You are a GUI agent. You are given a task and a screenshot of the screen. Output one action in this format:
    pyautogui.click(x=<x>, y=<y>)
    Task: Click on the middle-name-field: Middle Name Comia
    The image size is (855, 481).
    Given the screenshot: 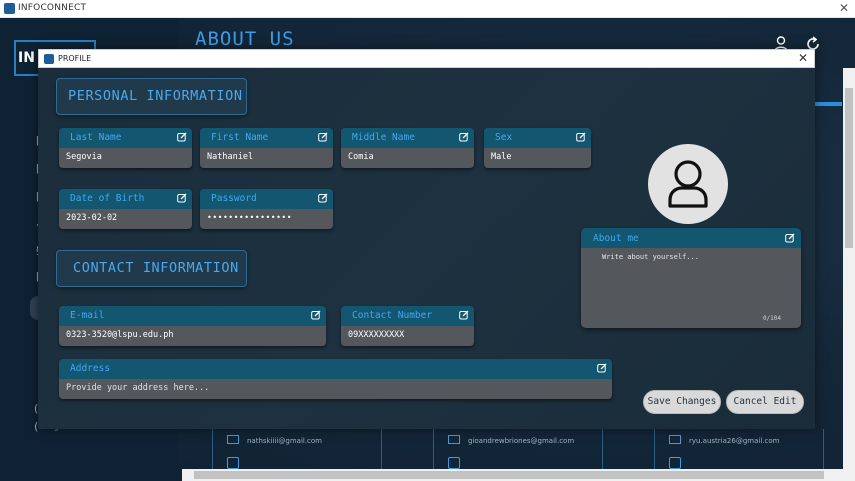 What is the action you would take?
    pyautogui.click(x=407, y=148)
    